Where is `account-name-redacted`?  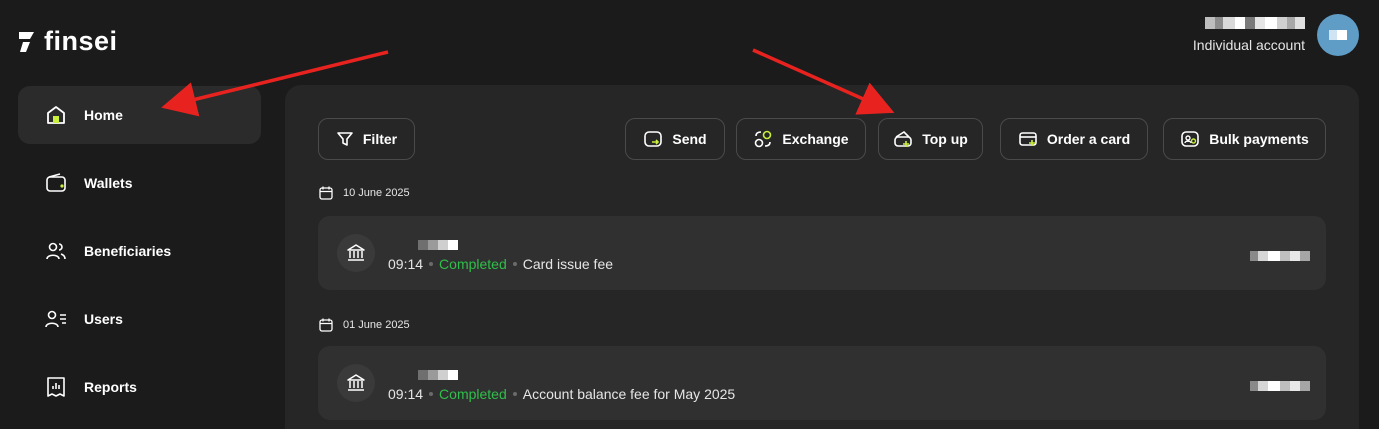
account-name-redacted is located at coordinates (1249, 23).